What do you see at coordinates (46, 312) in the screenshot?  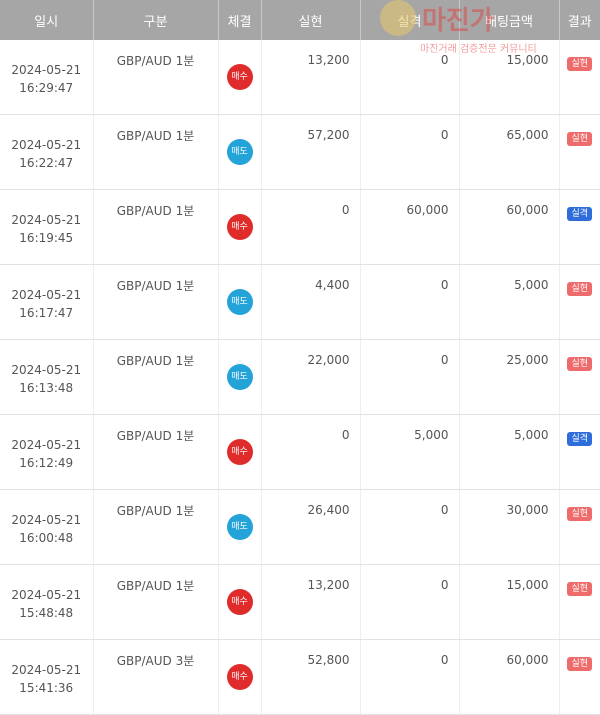 I see `time-text: 16:17:47` at bounding box center [46, 312].